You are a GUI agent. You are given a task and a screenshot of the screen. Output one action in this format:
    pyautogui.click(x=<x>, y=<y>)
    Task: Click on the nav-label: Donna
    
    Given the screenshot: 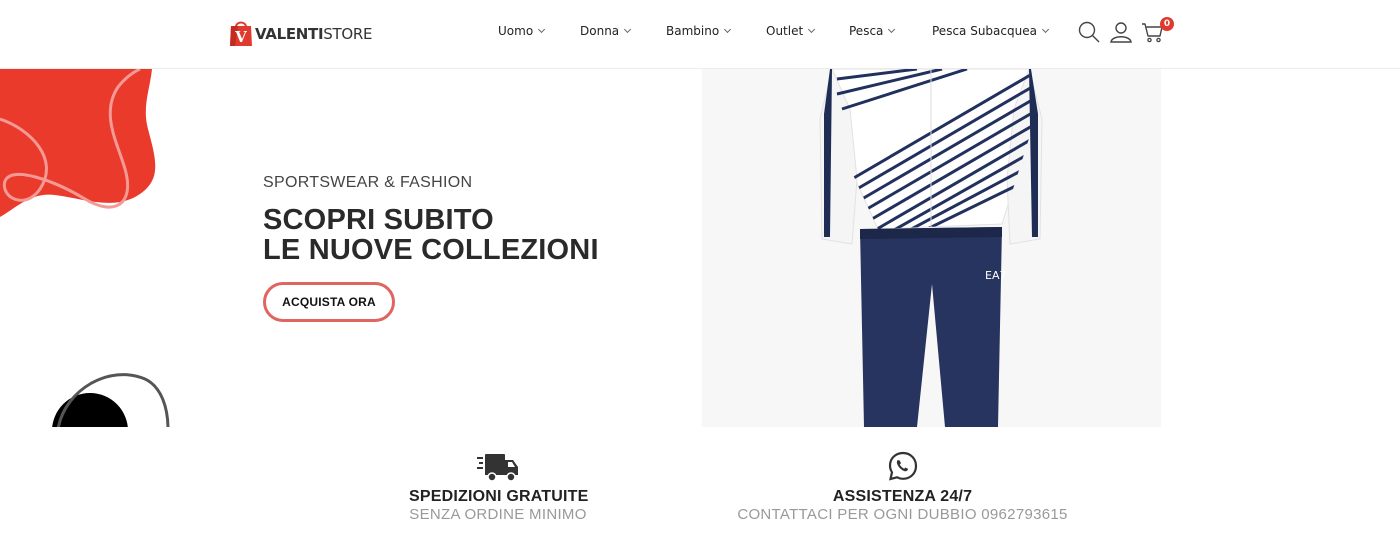 What is the action you would take?
    pyautogui.click(x=600, y=31)
    